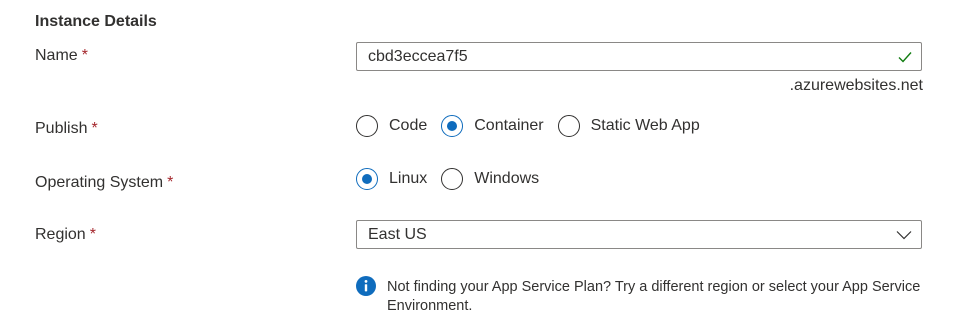  What do you see at coordinates (507, 178) in the screenshot?
I see `radio-label: Windows` at bounding box center [507, 178].